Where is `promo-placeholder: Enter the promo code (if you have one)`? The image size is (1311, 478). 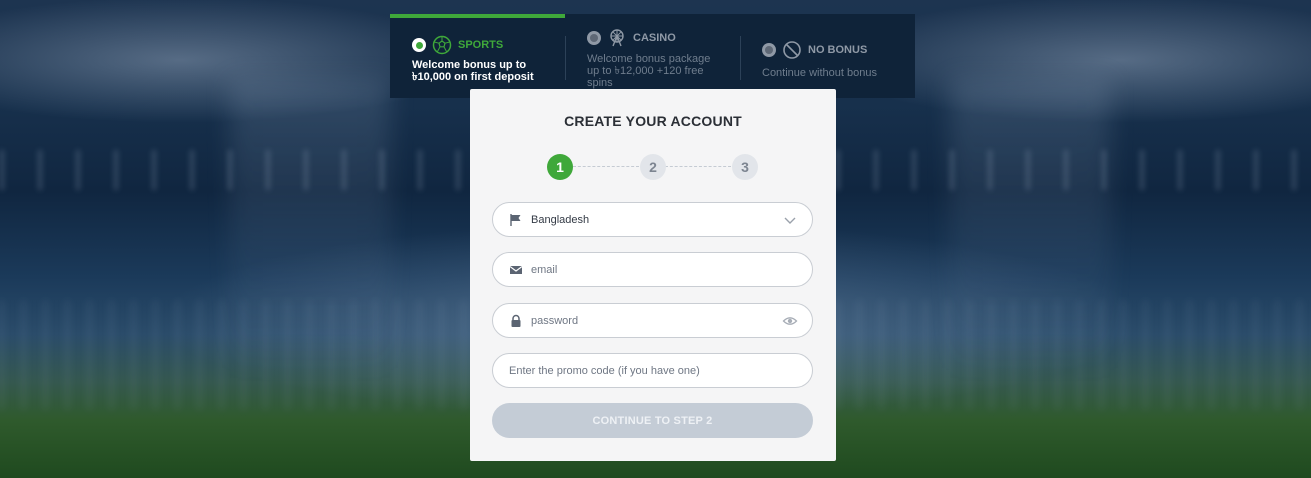
promo-placeholder: Enter the promo code (if you have one) is located at coordinates (604, 370).